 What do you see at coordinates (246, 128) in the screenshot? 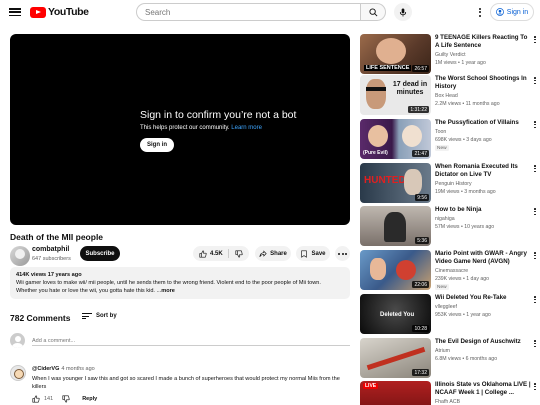
I see `learn-more-link: Learn more` at bounding box center [246, 128].